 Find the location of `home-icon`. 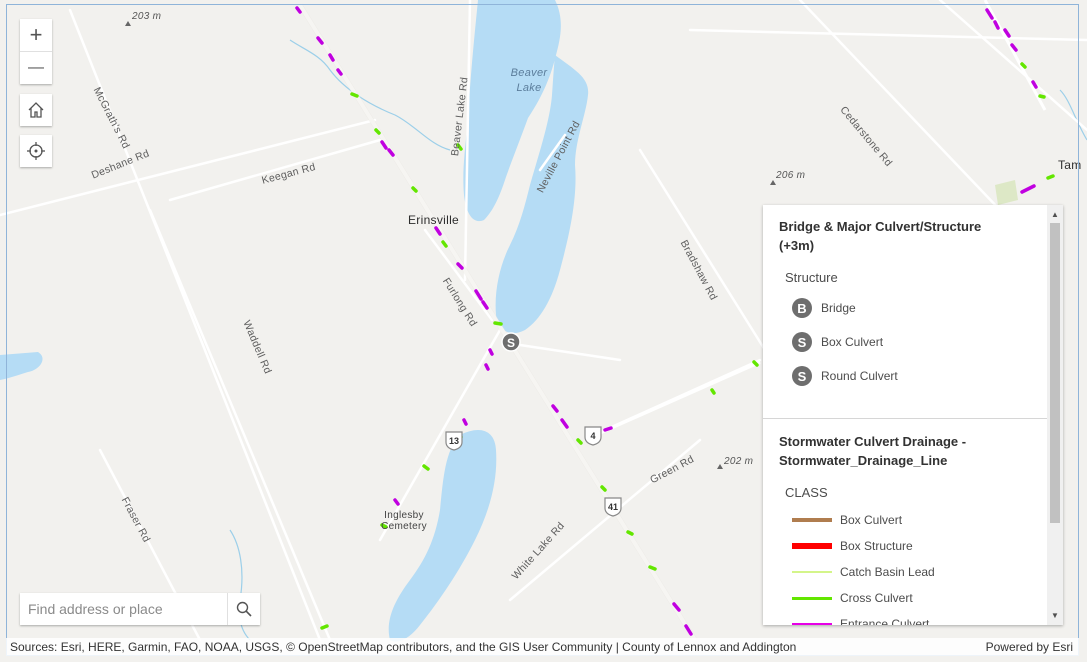

home-icon is located at coordinates (36, 110).